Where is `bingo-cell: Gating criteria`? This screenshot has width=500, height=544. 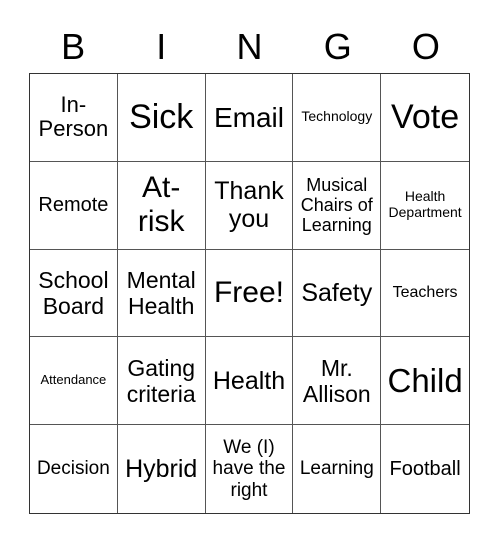
bingo-cell: Gating criteria is located at coordinates (161, 381).